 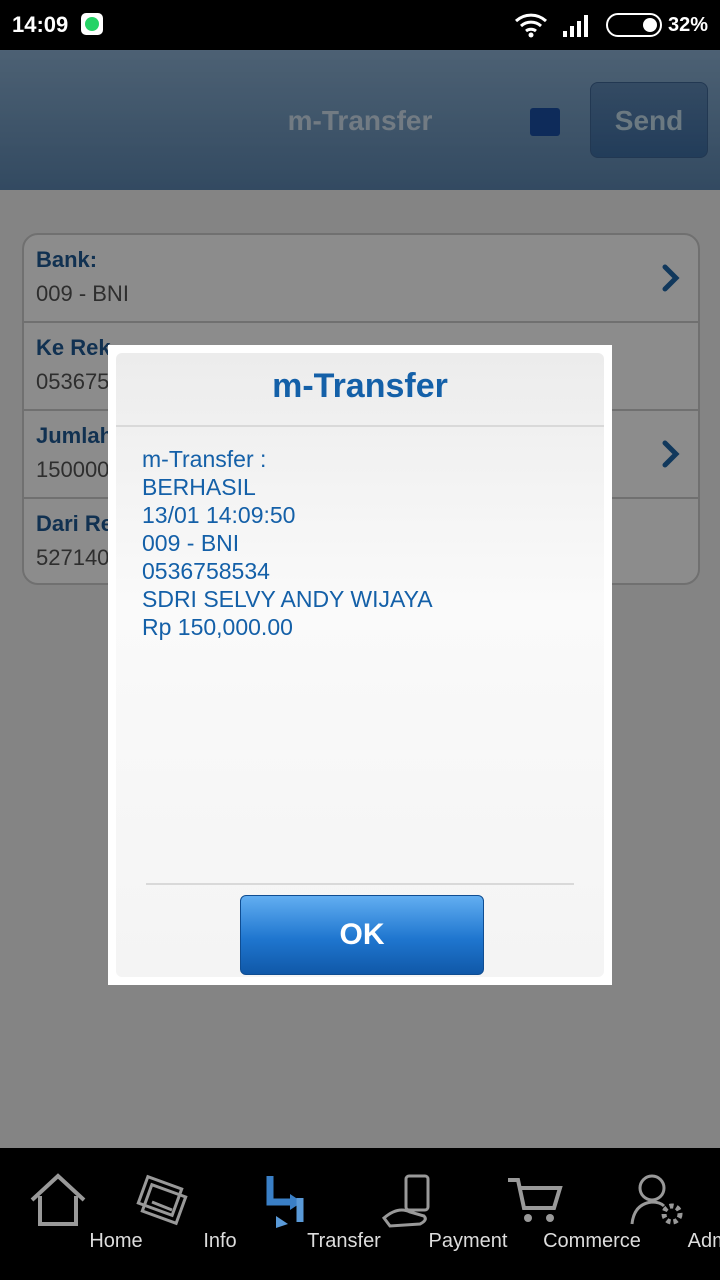 What do you see at coordinates (688, 25) in the screenshot?
I see `battery-percent: 32%` at bounding box center [688, 25].